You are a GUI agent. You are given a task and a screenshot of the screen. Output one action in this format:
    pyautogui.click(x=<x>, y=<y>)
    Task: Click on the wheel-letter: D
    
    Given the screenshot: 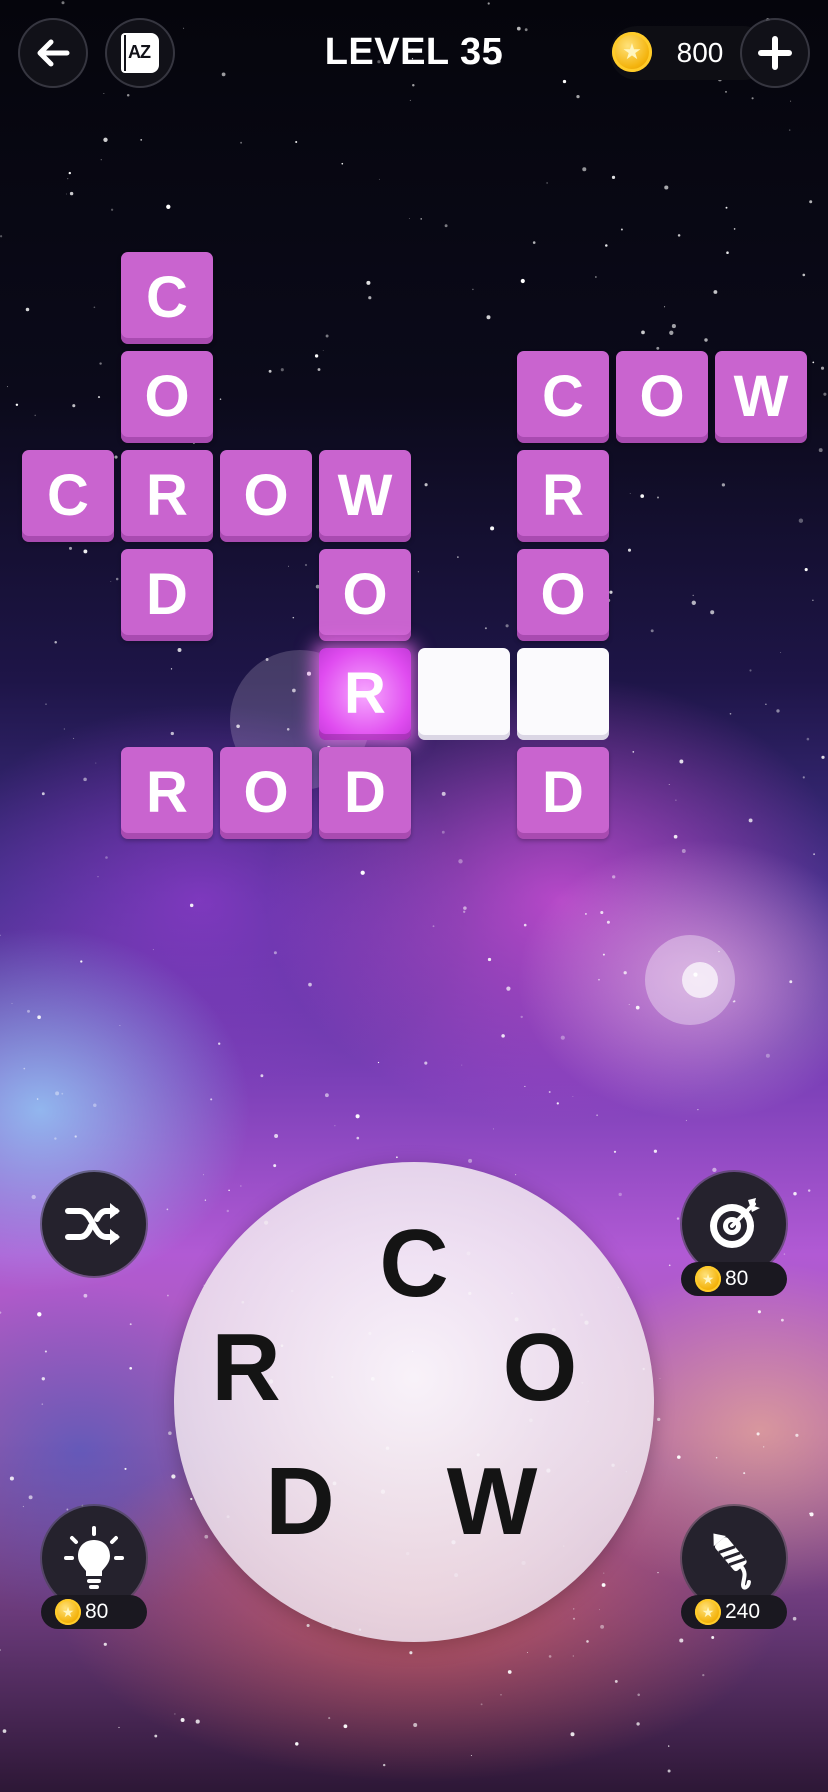 What is the action you would take?
    pyautogui.click(x=300, y=1502)
    